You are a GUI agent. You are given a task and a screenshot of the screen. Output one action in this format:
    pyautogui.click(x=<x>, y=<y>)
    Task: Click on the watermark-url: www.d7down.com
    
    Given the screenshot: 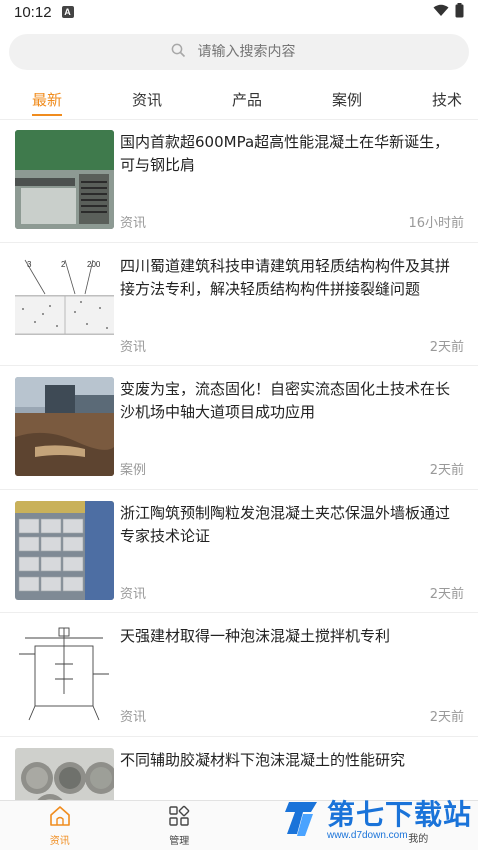 What is the action you would take?
    pyautogui.click(x=367, y=835)
    